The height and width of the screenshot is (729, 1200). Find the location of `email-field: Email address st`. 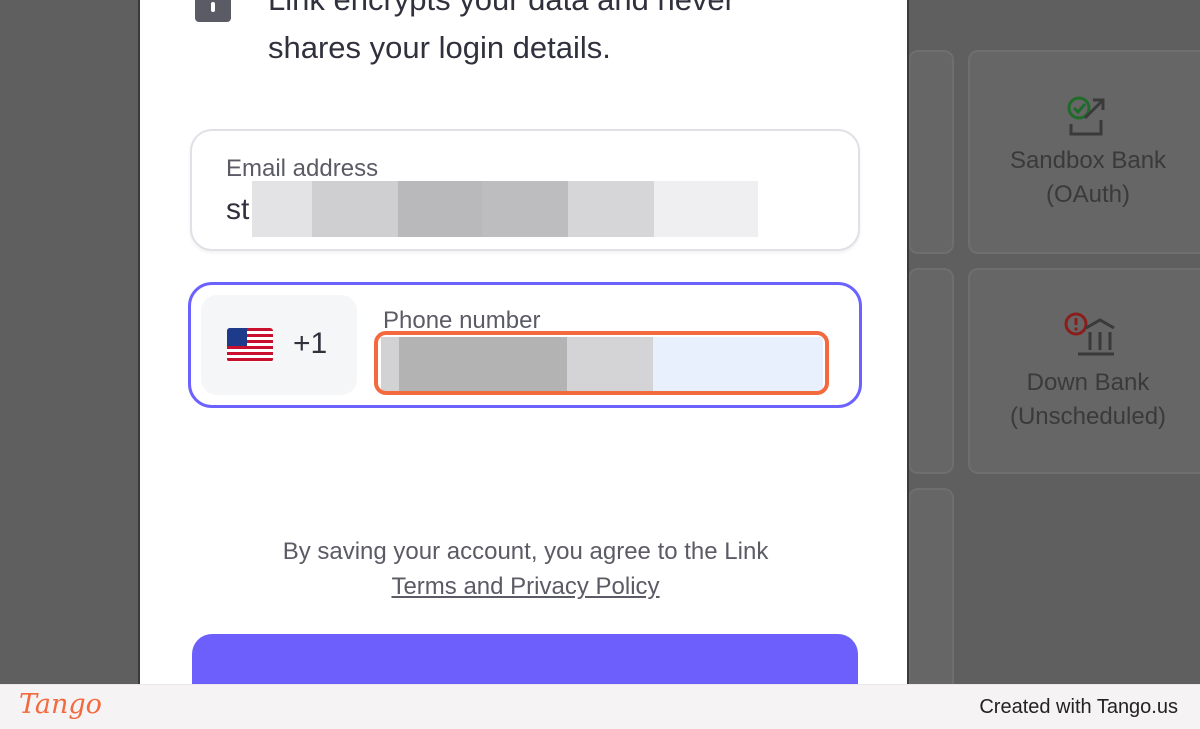

email-field: Email address st is located at coordinates (525, 190).